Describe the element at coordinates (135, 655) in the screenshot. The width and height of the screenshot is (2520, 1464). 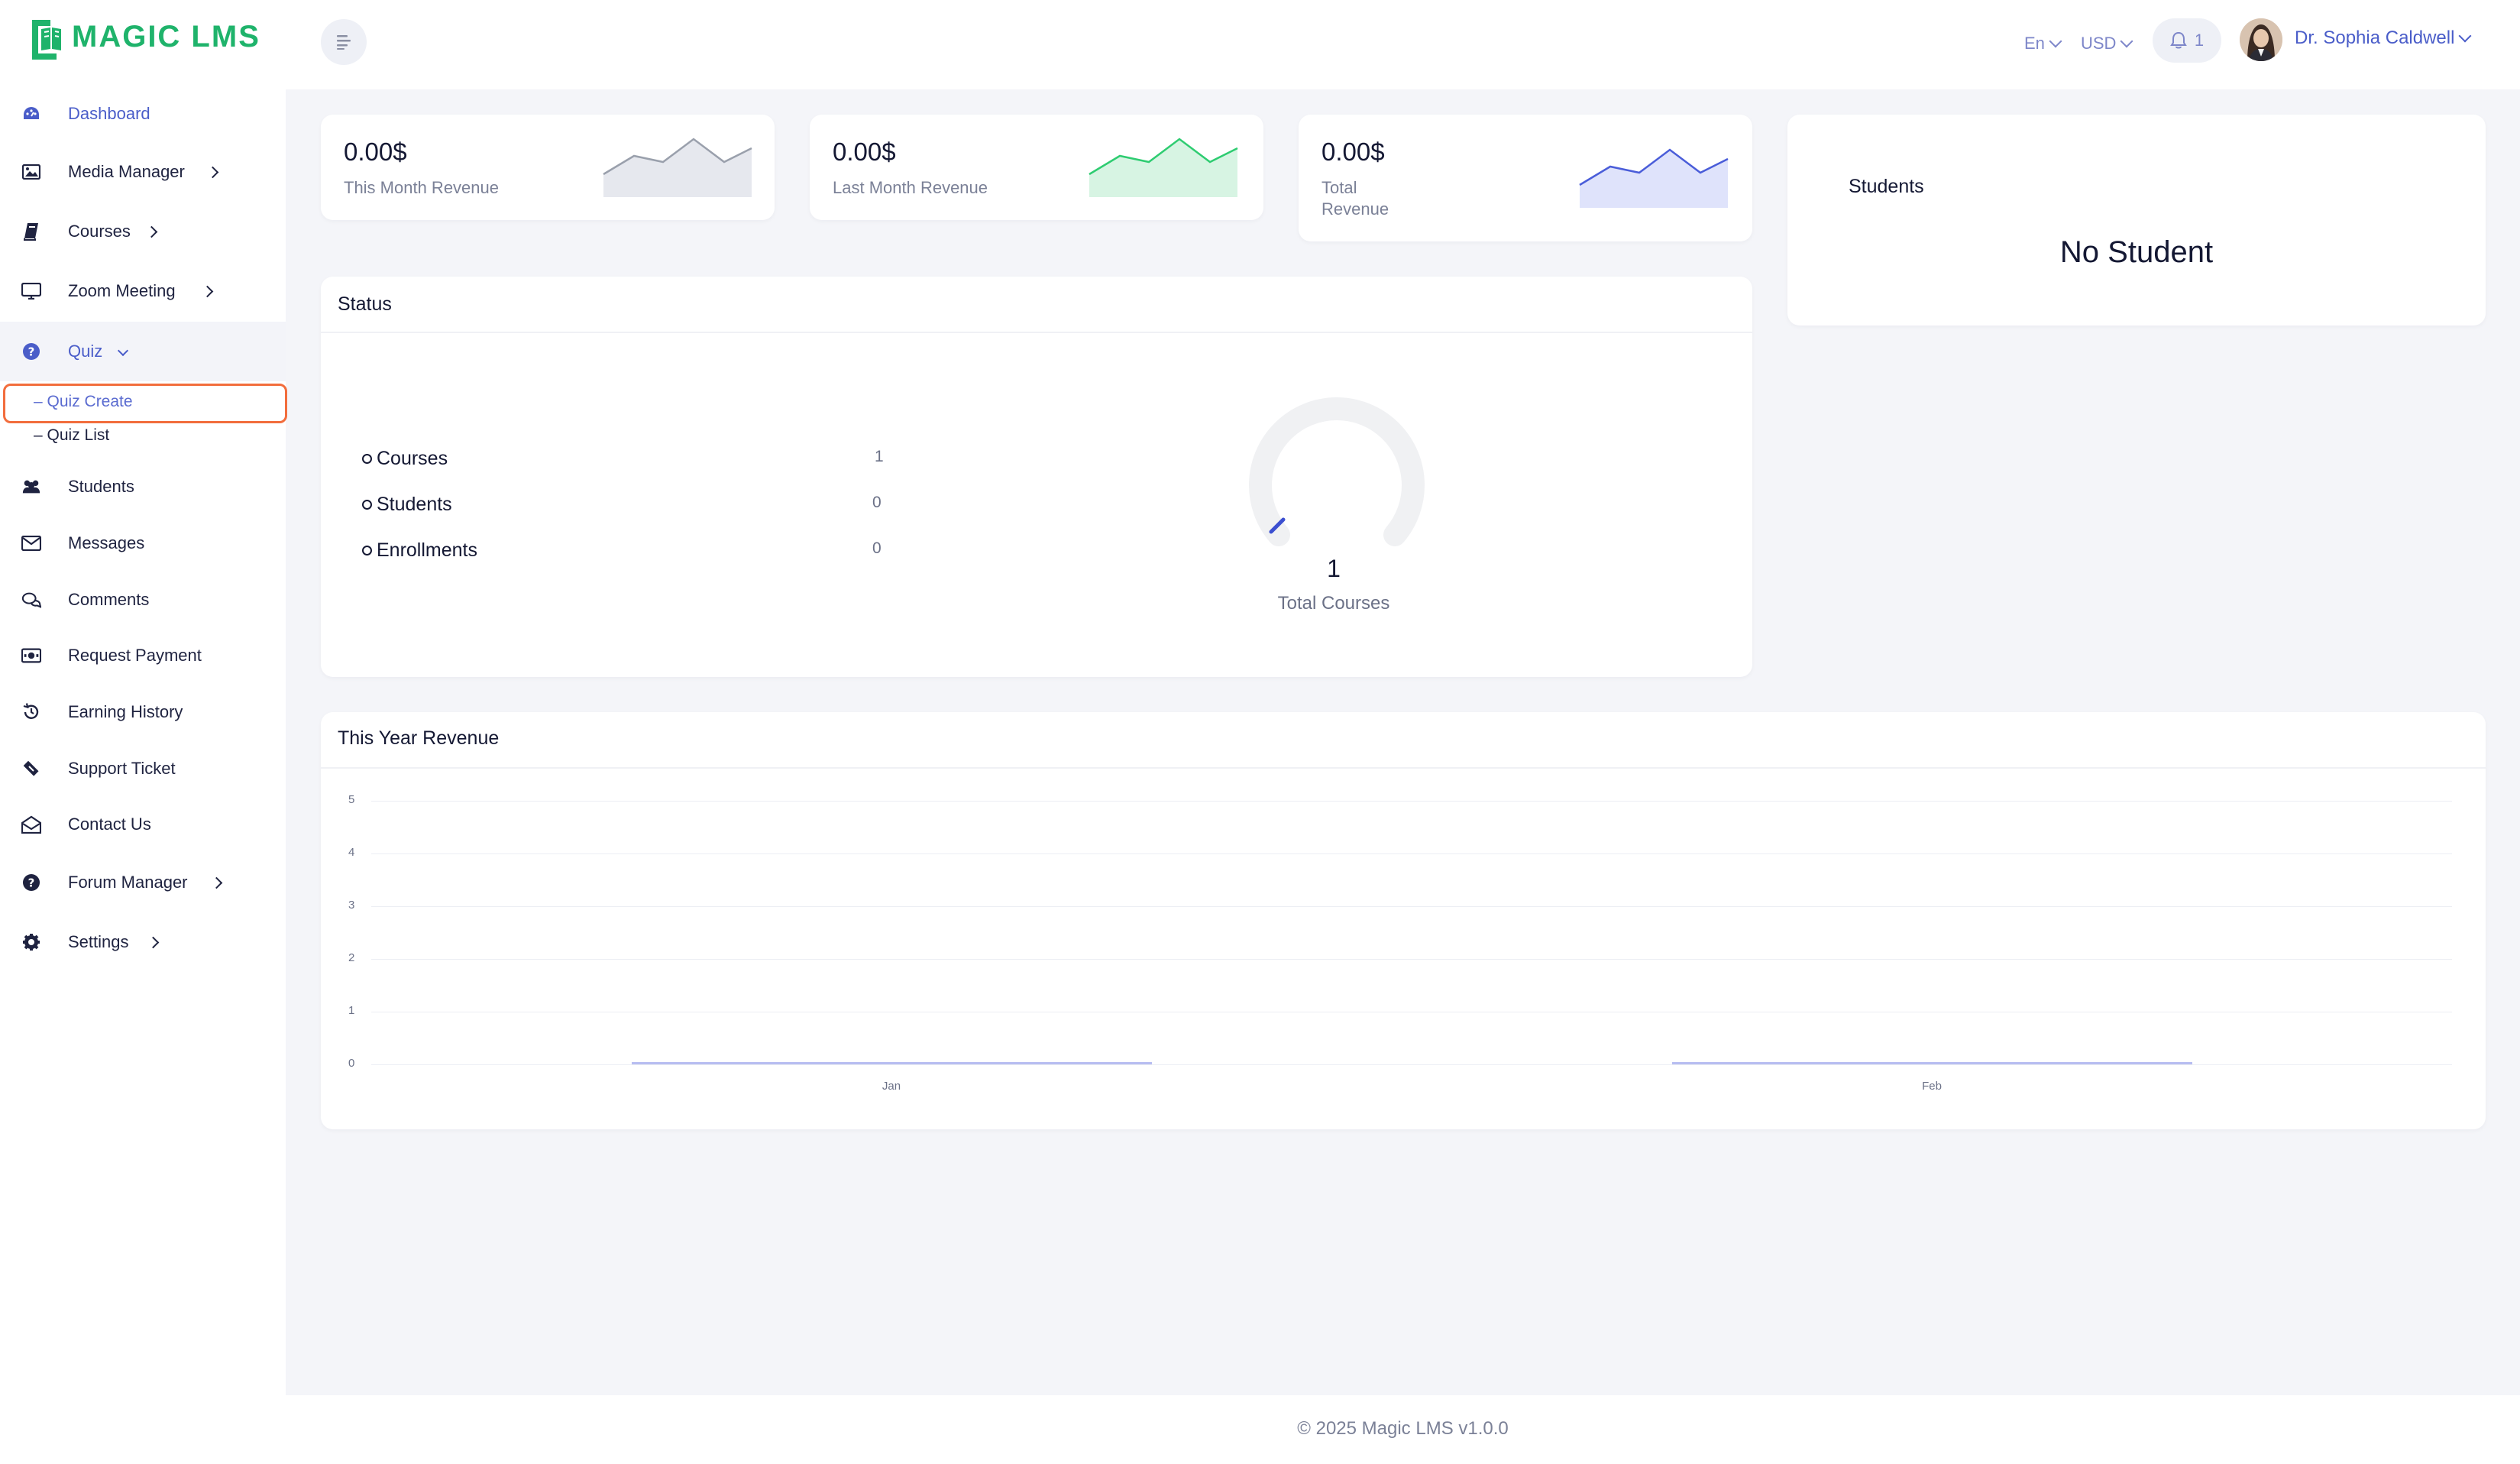
I see `sidebar-item-label: Request Payment` at that location.